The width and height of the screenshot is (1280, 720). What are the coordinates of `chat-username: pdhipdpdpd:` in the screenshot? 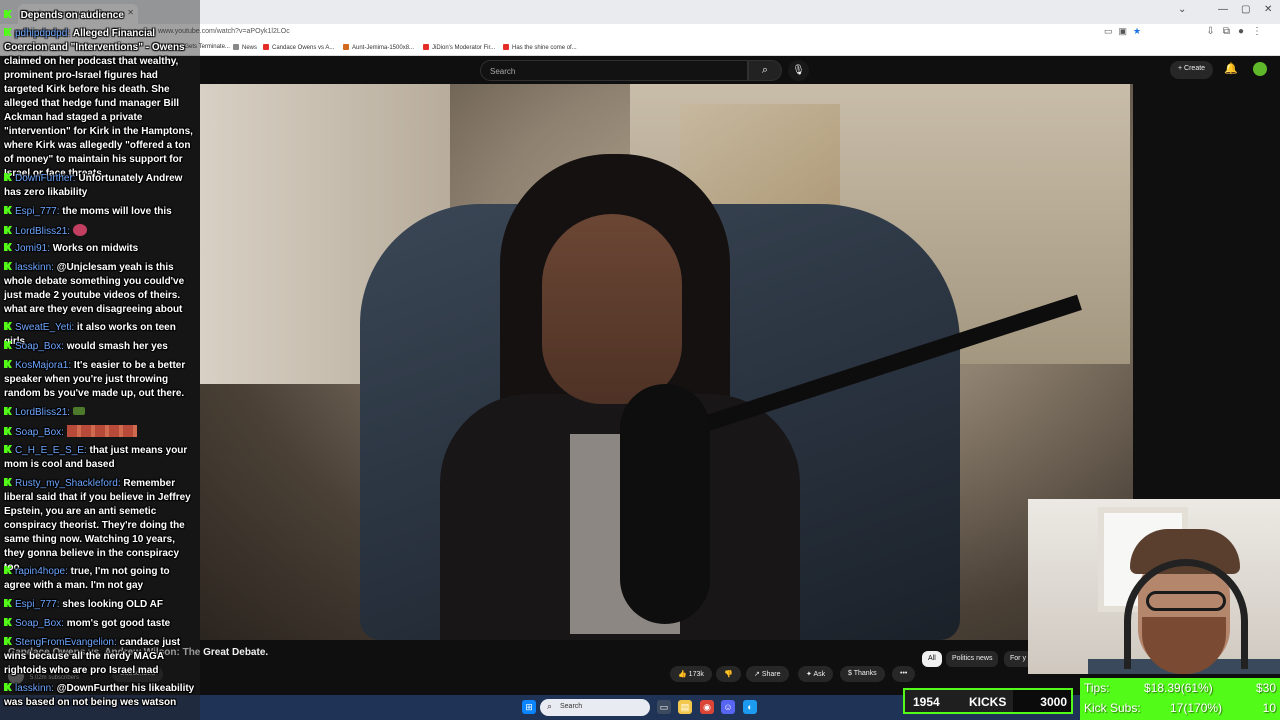 It's located at (44, 33).